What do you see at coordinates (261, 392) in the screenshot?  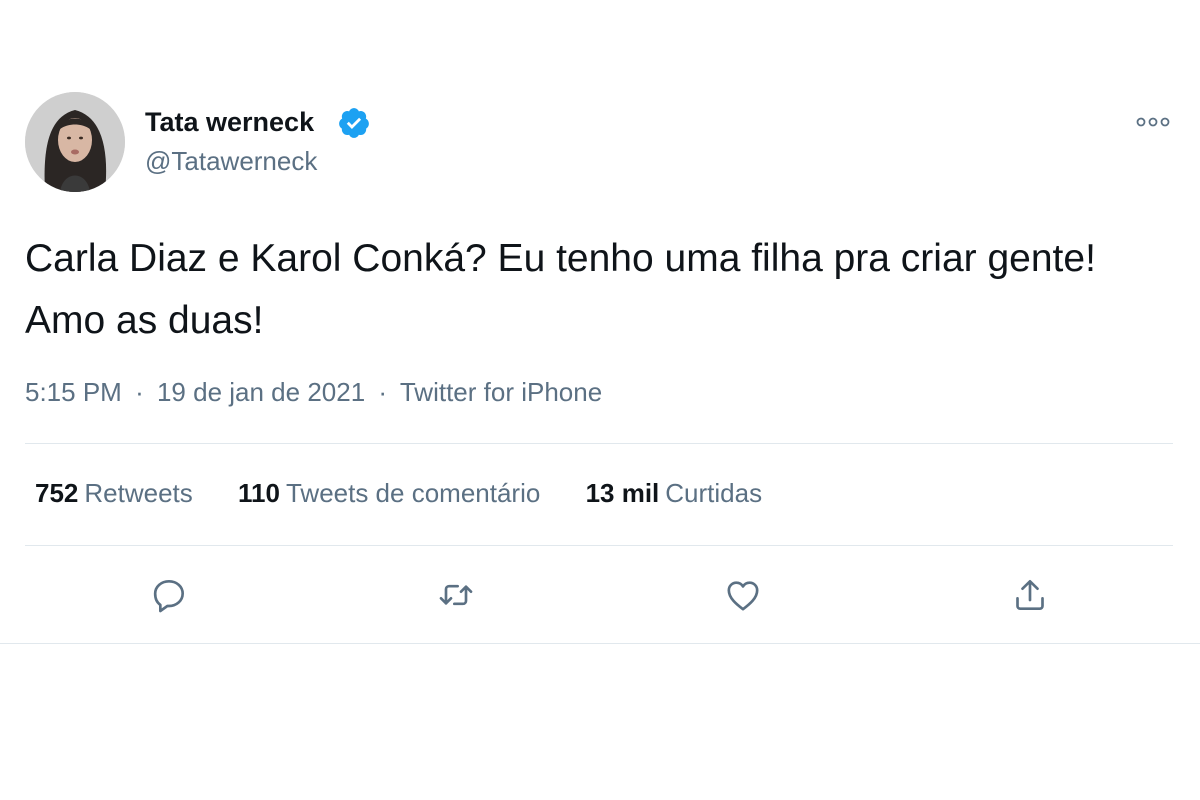 I see `tweet-date: 19 de jan de 2021` at bounding box center [261, 392].